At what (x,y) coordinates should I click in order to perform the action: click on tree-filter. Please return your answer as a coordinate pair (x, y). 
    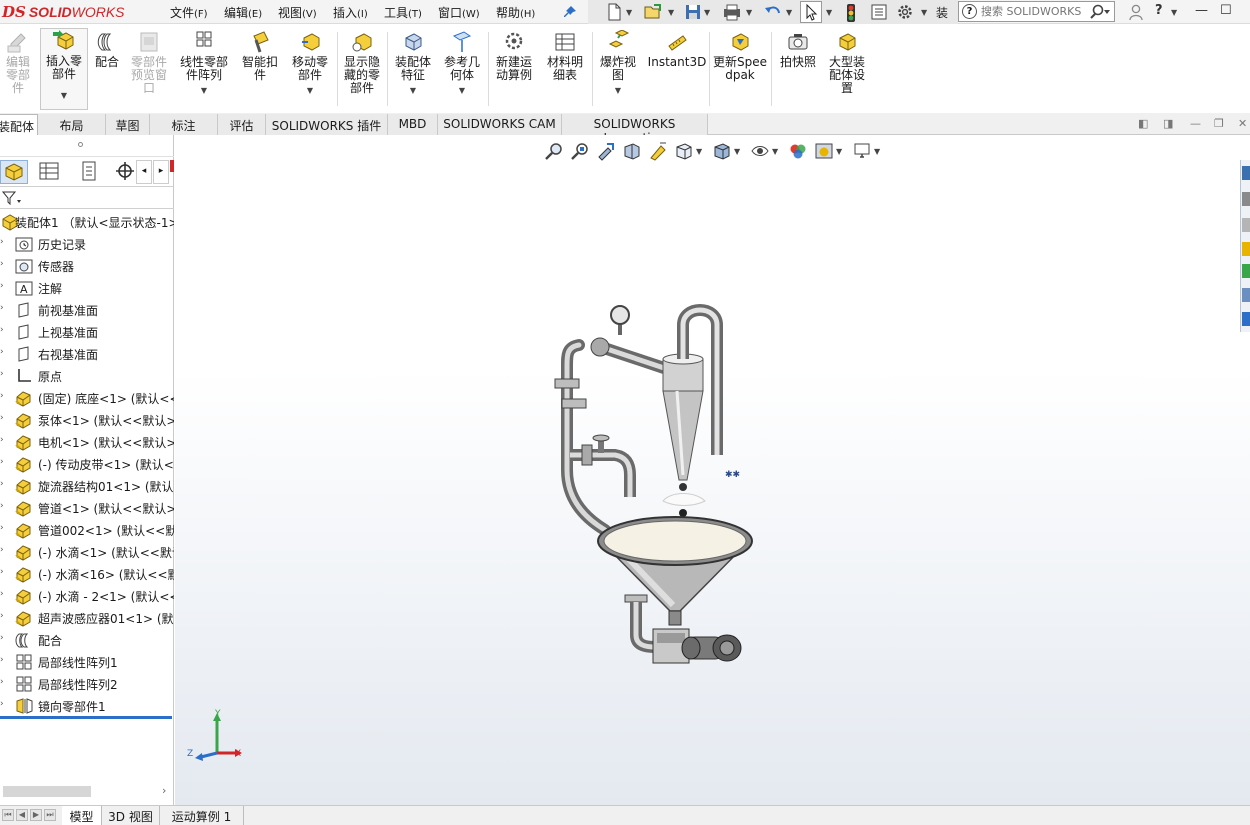
    Looking at the image, I should click on (87, 198).